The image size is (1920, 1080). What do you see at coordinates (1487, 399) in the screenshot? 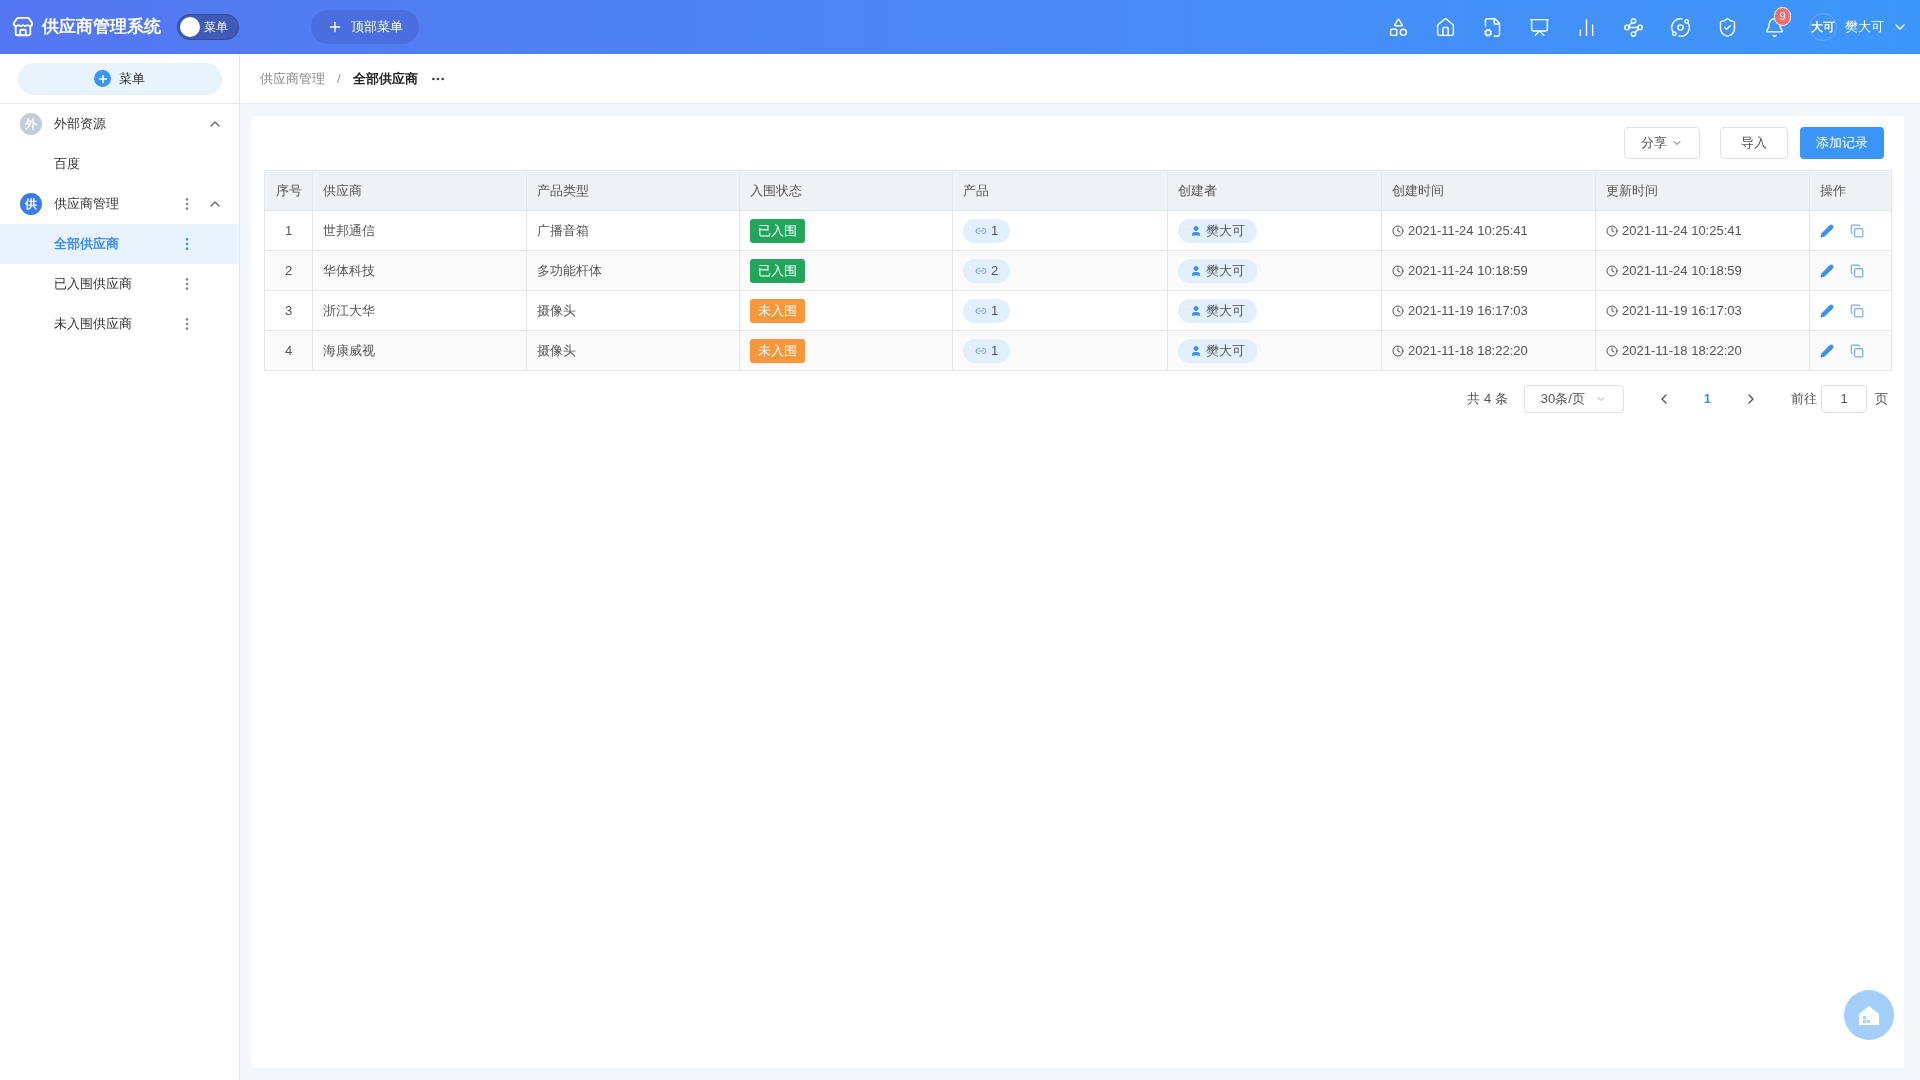
I see `total-count: 共 4 条` at bounding box center [1487, 399].